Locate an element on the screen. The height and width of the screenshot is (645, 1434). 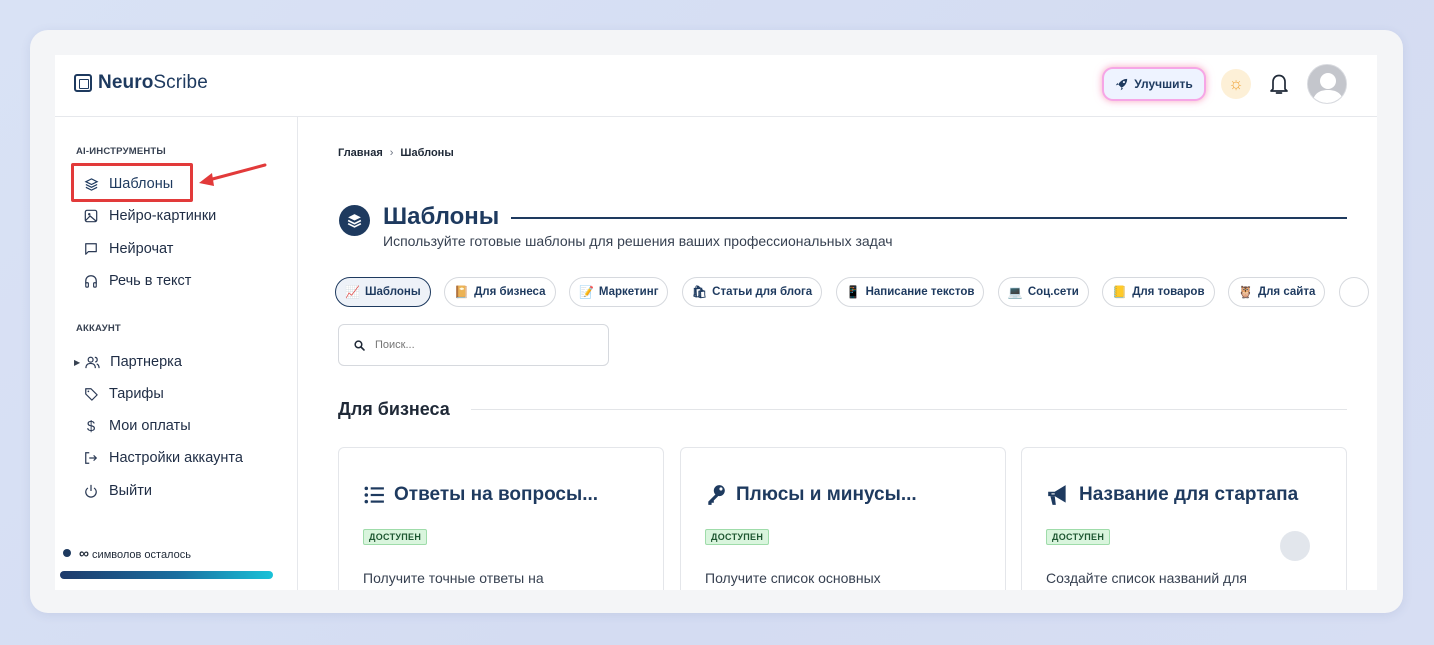
dollar-icon: $ is located at coordinates (91, 426).